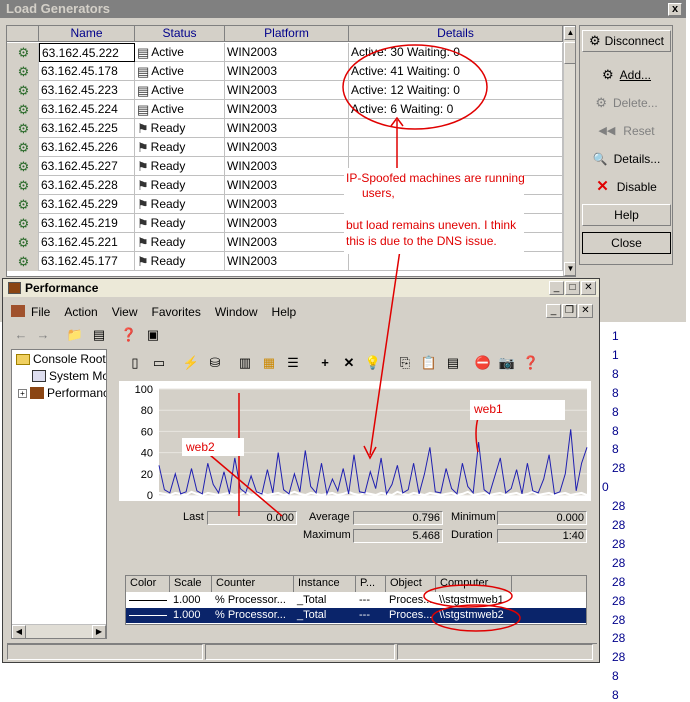 The height and width of the screenshot is (702, 690). I want to click on web1-label: web1, so click(488, 409).